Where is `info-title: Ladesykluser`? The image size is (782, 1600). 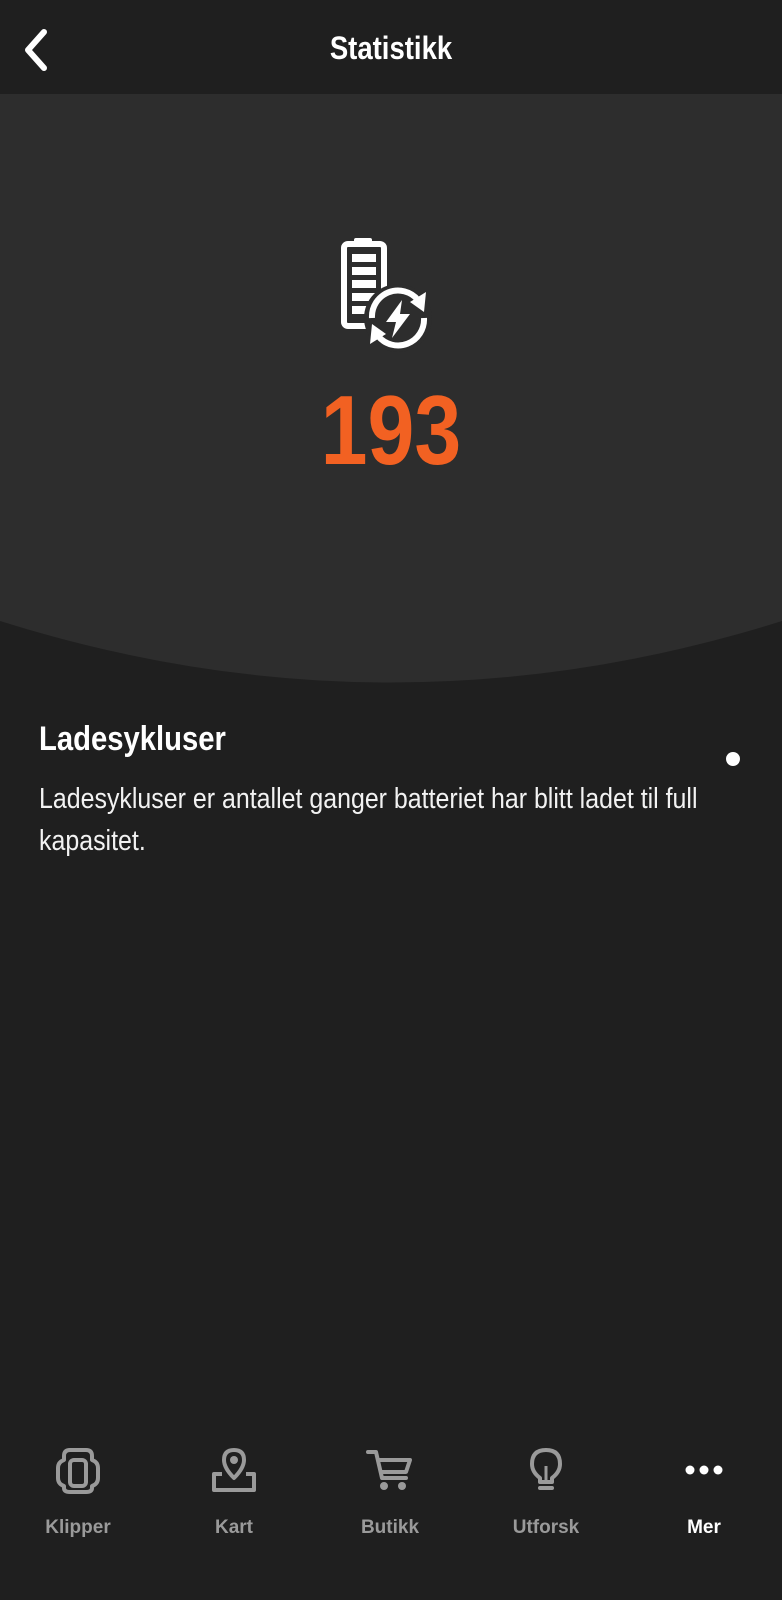
info-title: Ladesykluser is located at coordinates (132, 739).